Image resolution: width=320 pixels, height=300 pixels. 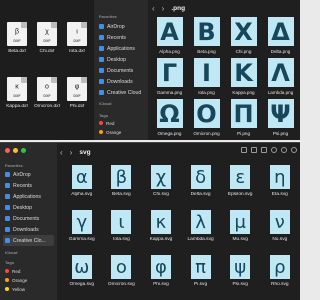 What do you see at coordinates (14, 165) in the screenshot?
I see `favorites-heading: Favorites` at bounding box center [14, 165].